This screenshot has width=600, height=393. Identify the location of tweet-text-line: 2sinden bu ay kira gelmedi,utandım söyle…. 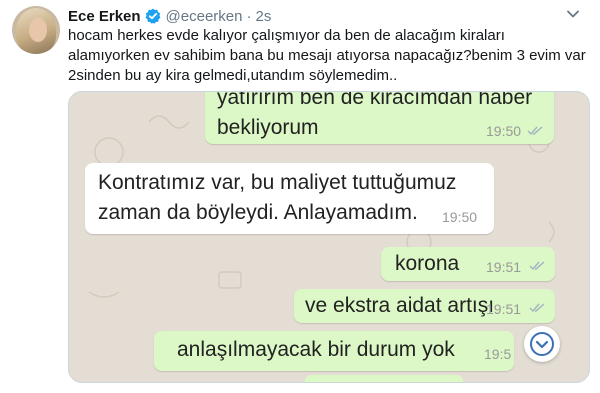
(233, 75).